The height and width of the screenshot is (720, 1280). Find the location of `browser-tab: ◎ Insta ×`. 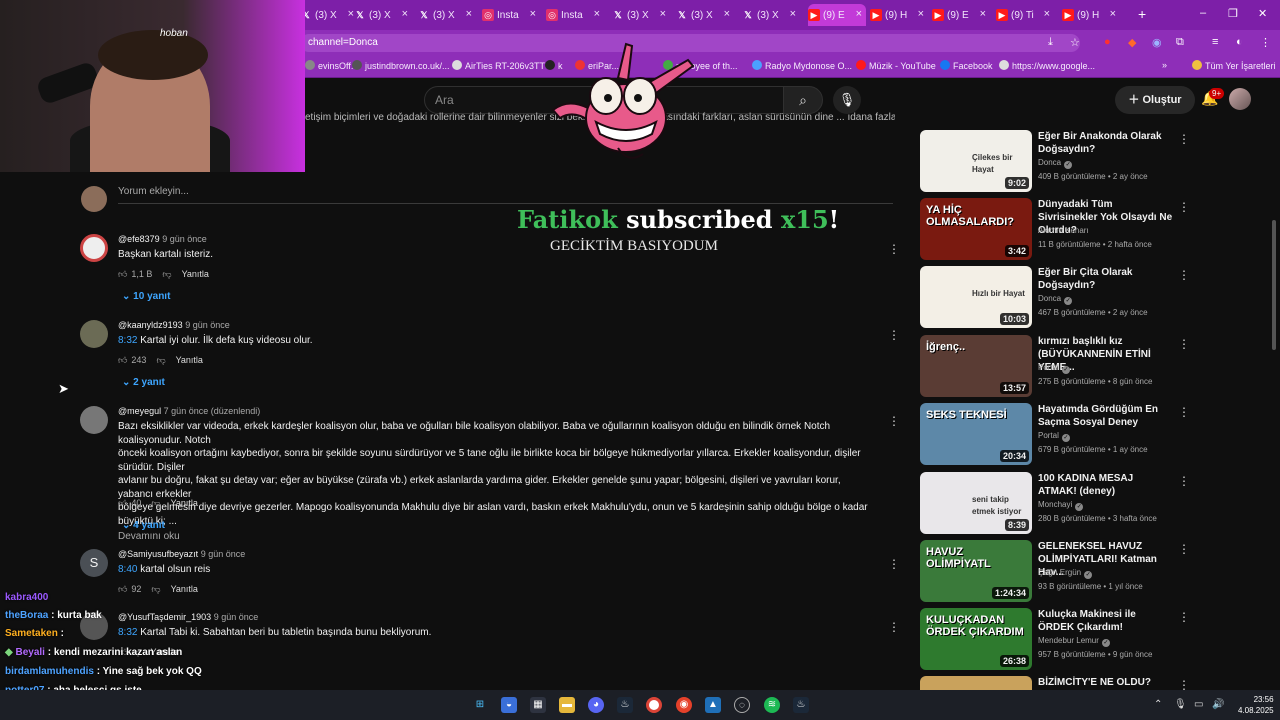

browser-tab: ◎ Insta × is located at coordinates (511, 15).